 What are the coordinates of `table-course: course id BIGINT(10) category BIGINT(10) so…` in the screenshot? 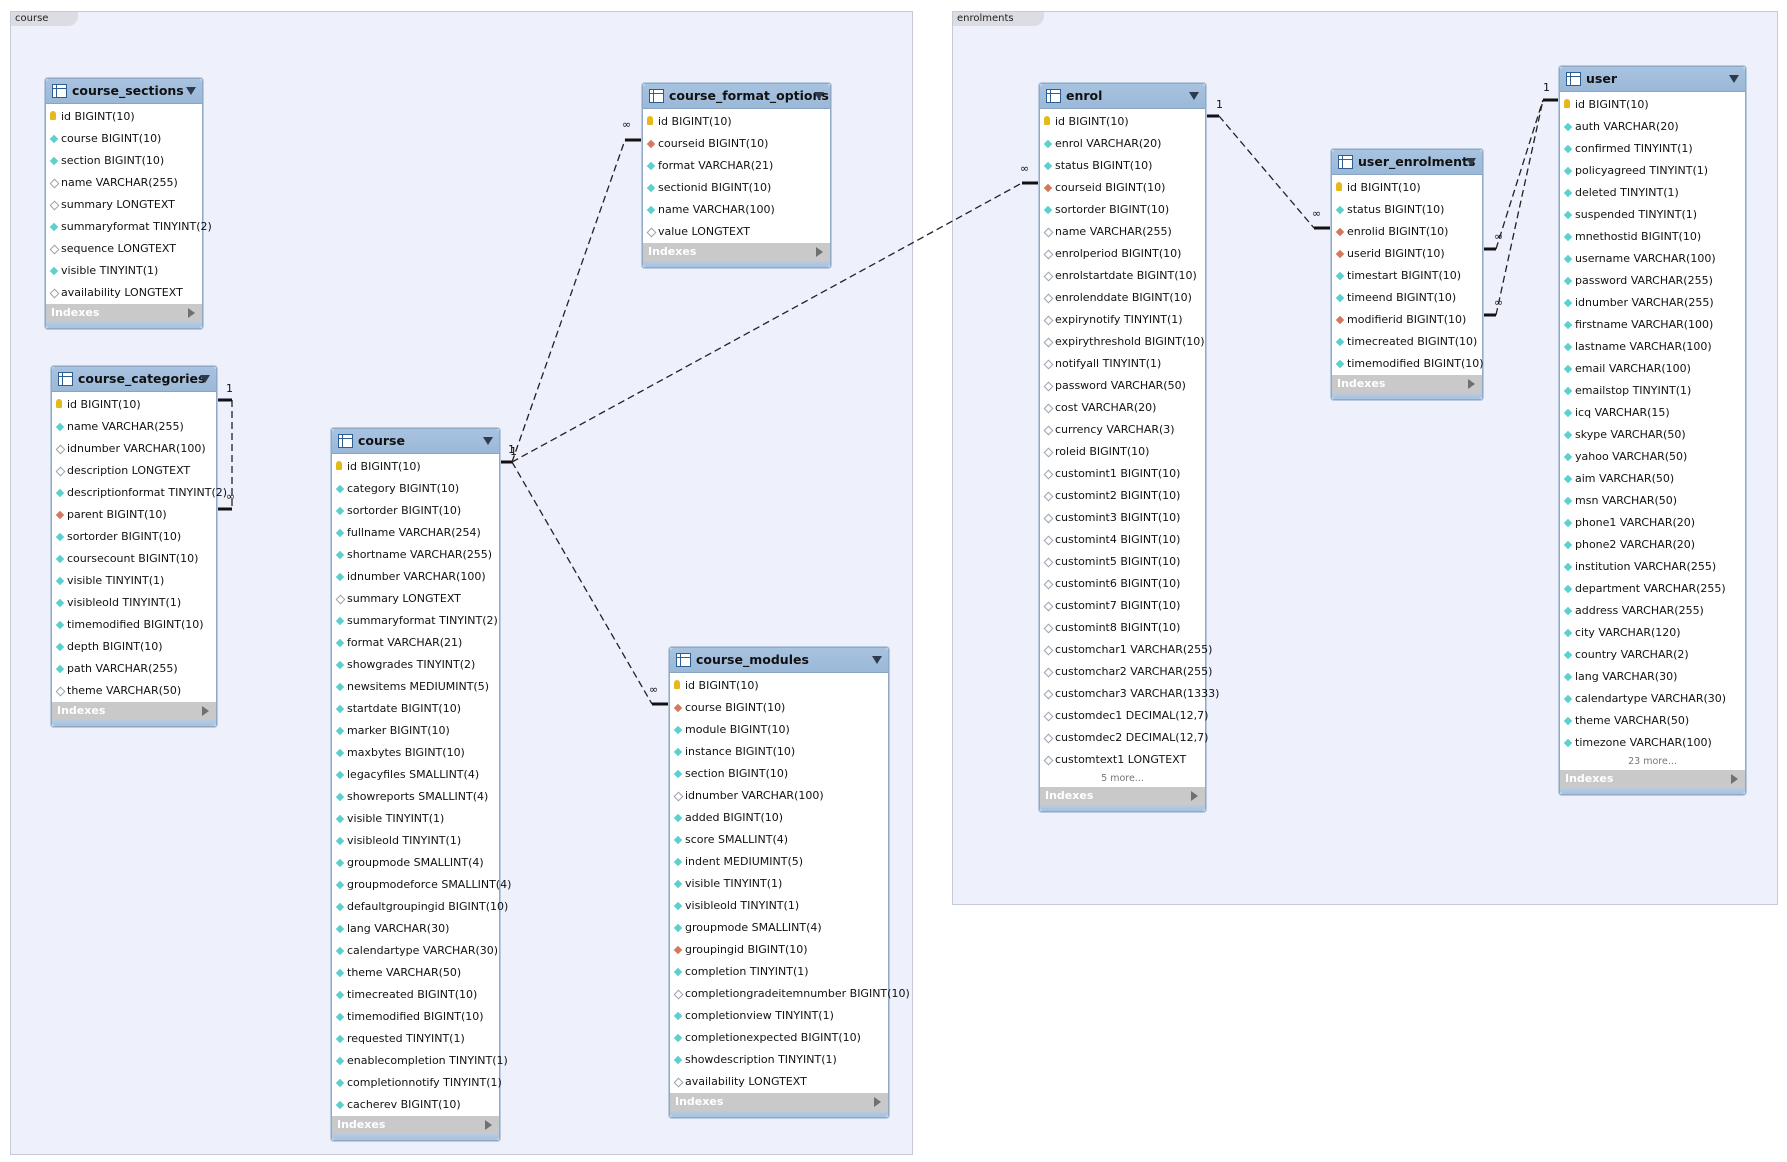 It's located at (421, 784).